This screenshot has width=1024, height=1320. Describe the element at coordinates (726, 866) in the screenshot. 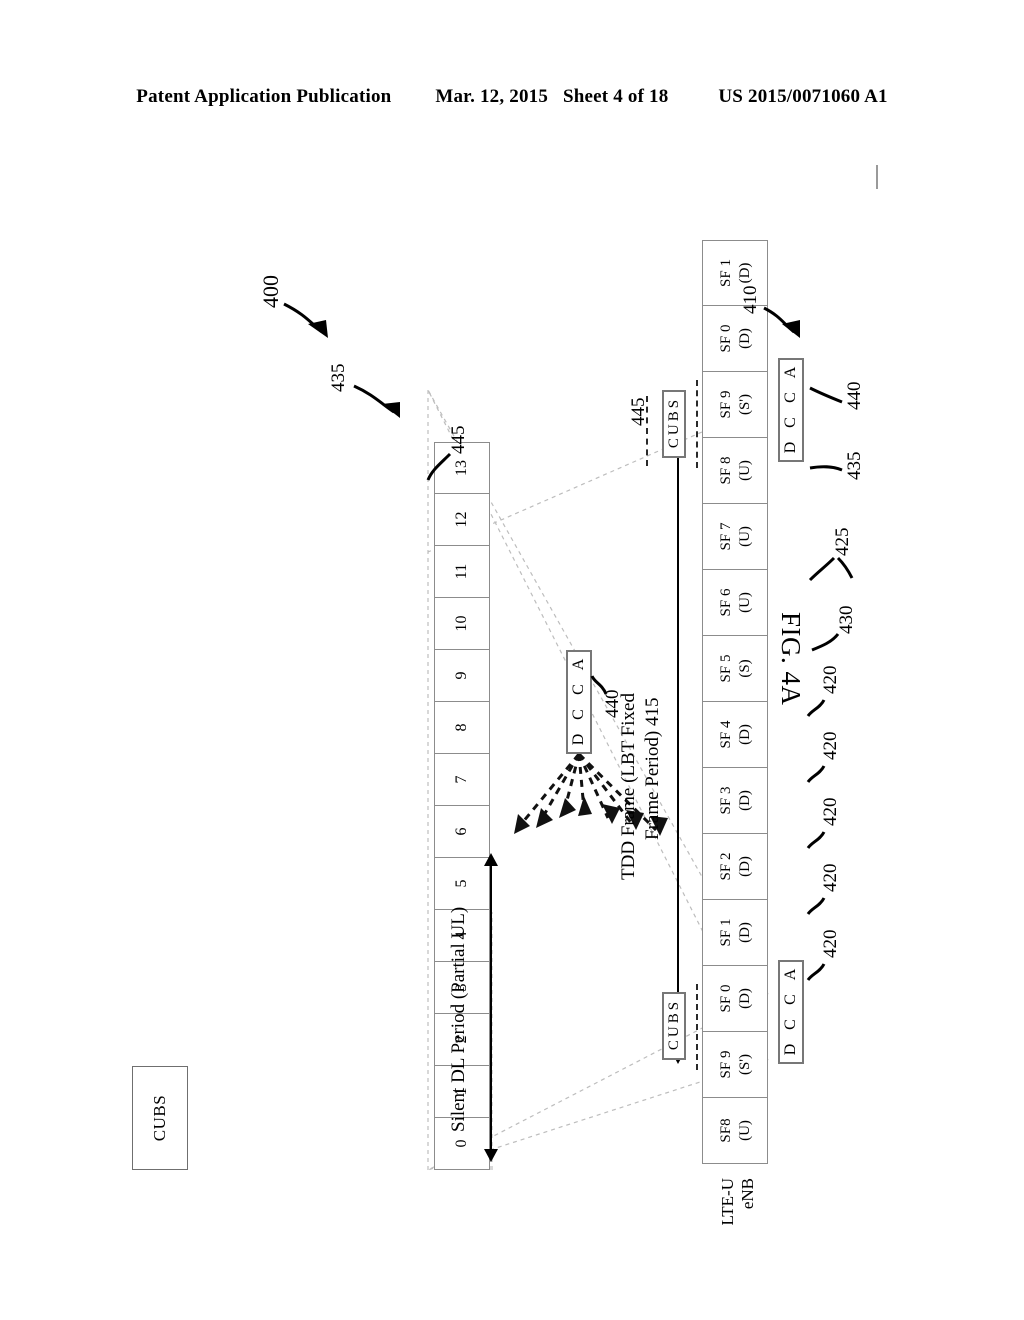

I see `subframe-name: SF 2` at that location.